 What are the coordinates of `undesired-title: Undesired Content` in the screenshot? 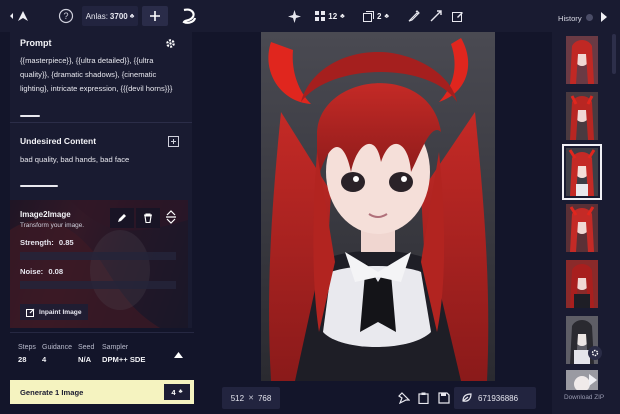 It's located at (58, 141).